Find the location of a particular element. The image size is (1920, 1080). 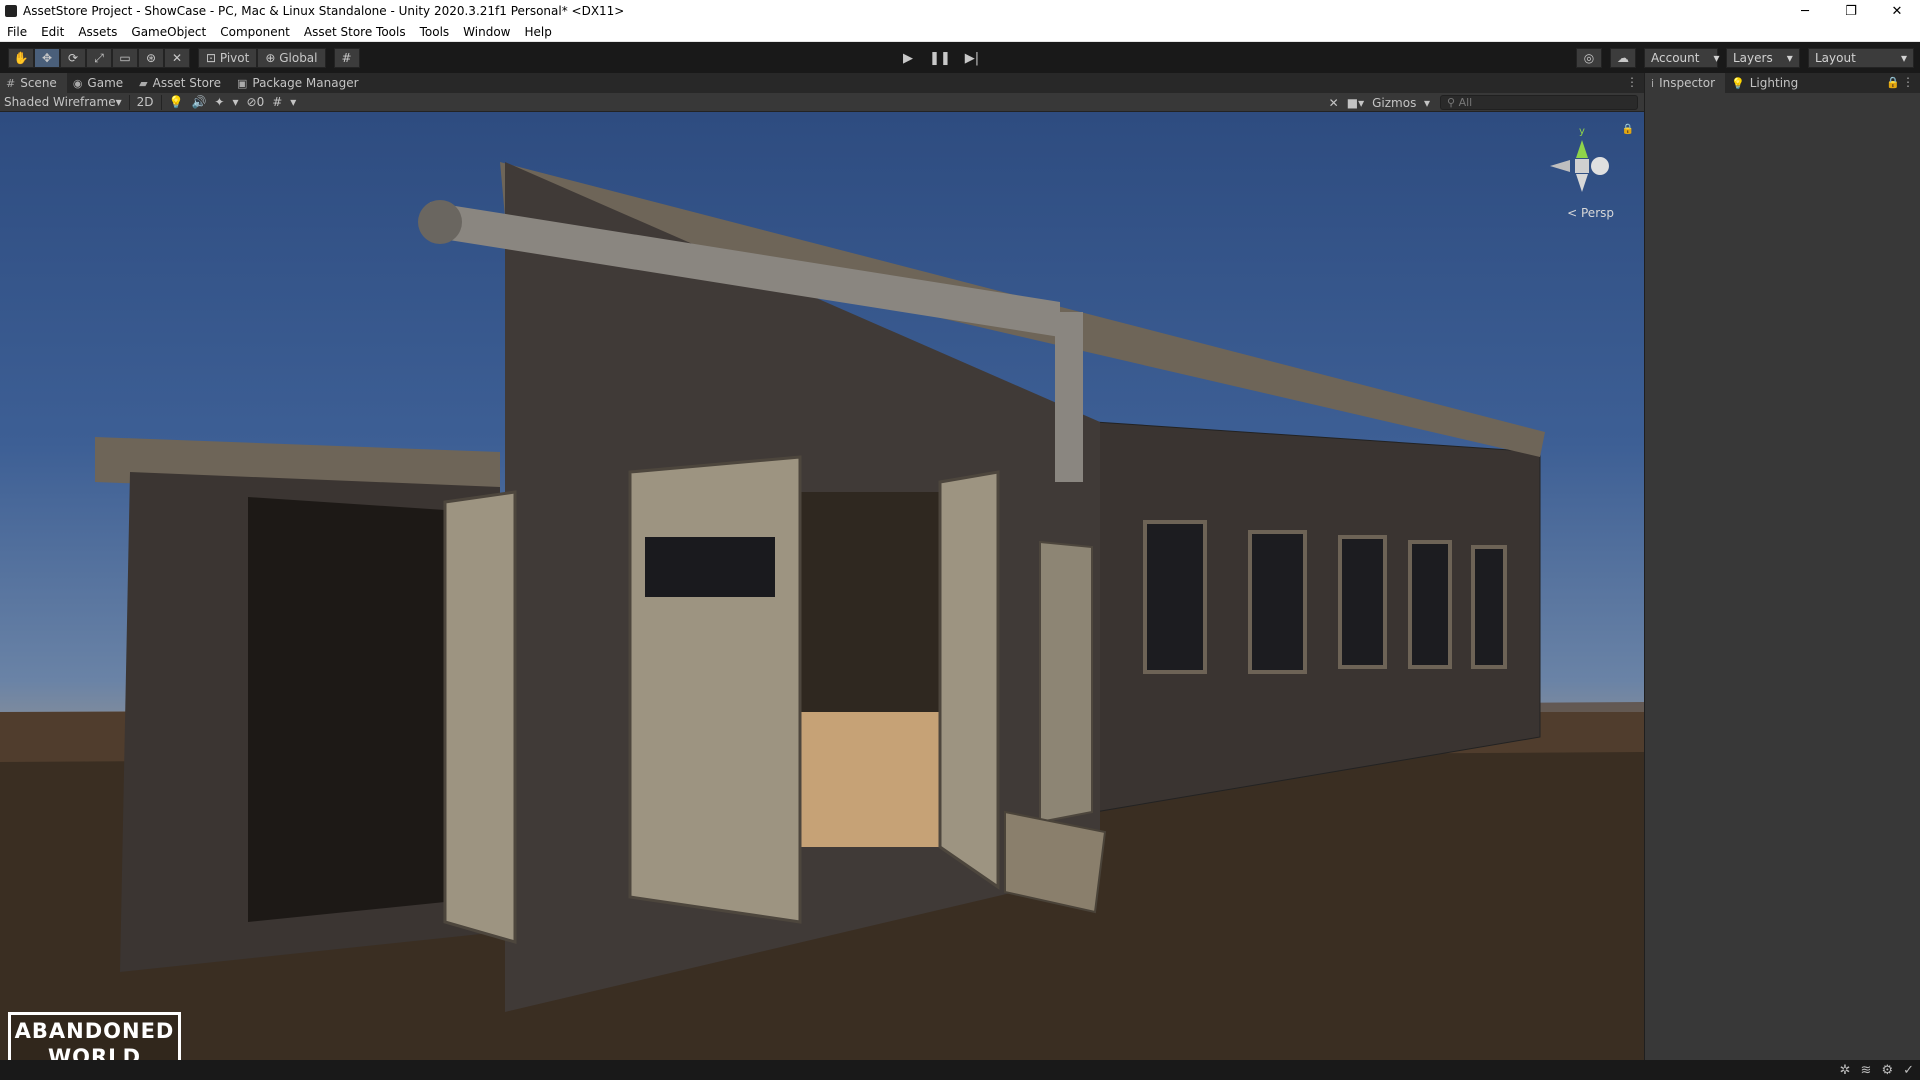

lock-icon: 🔒 is located at coordinates (1893, 82).